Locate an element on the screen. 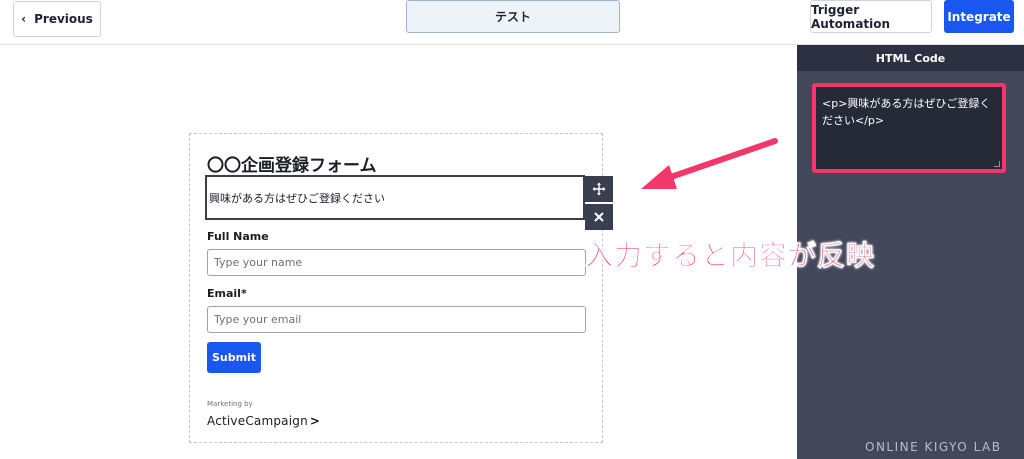  resize-handle-icon is located at coordinates (997, 164).